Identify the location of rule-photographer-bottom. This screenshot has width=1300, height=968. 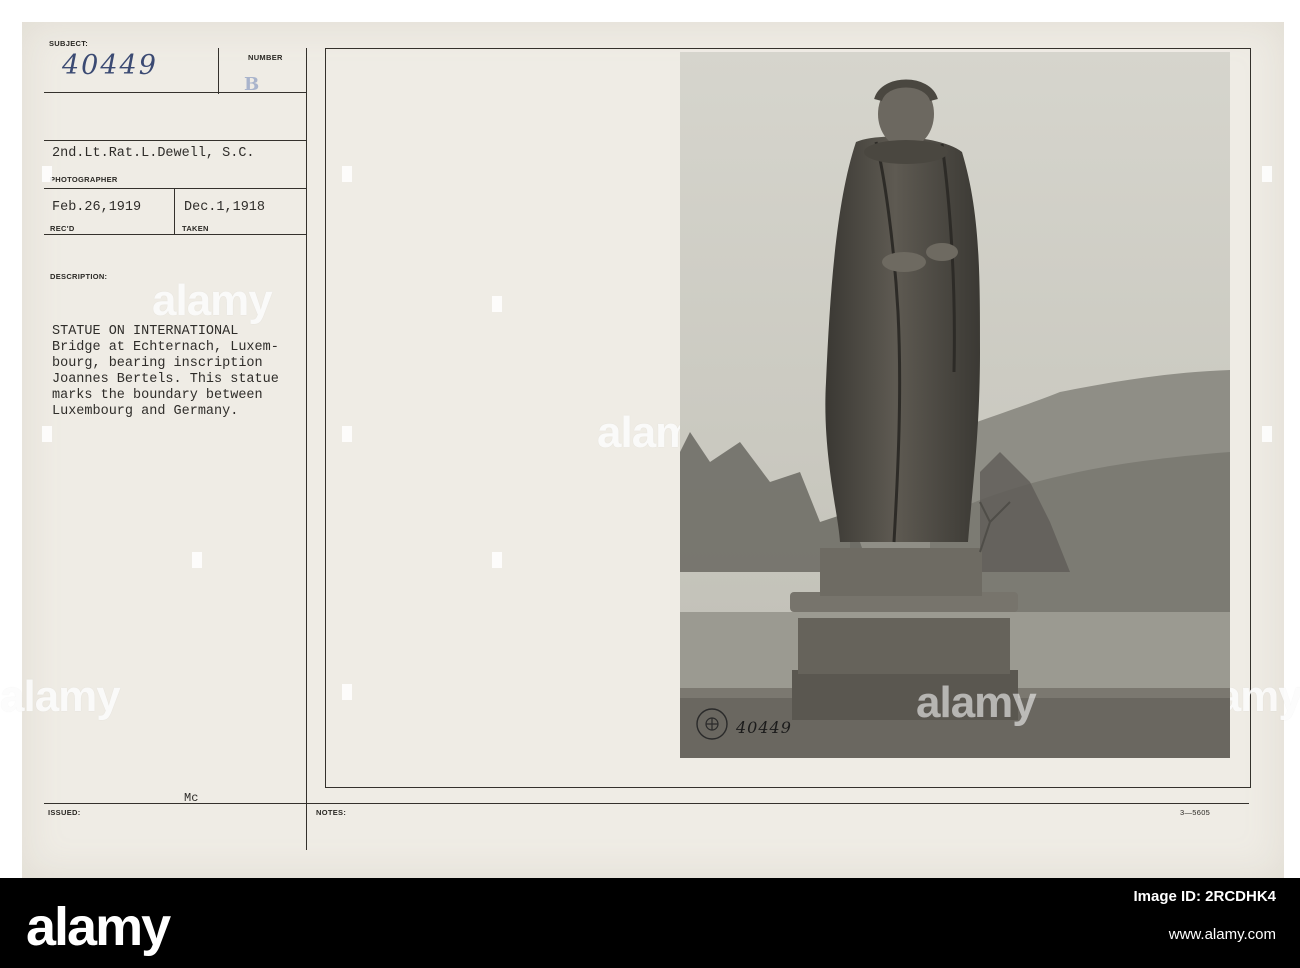
(175, 188).